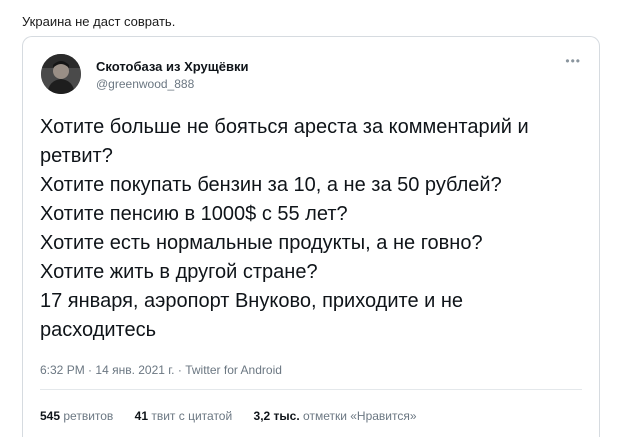 This screenshot has height=437, width=620. I want to click on quotes-count: 41, so click(141, 416).